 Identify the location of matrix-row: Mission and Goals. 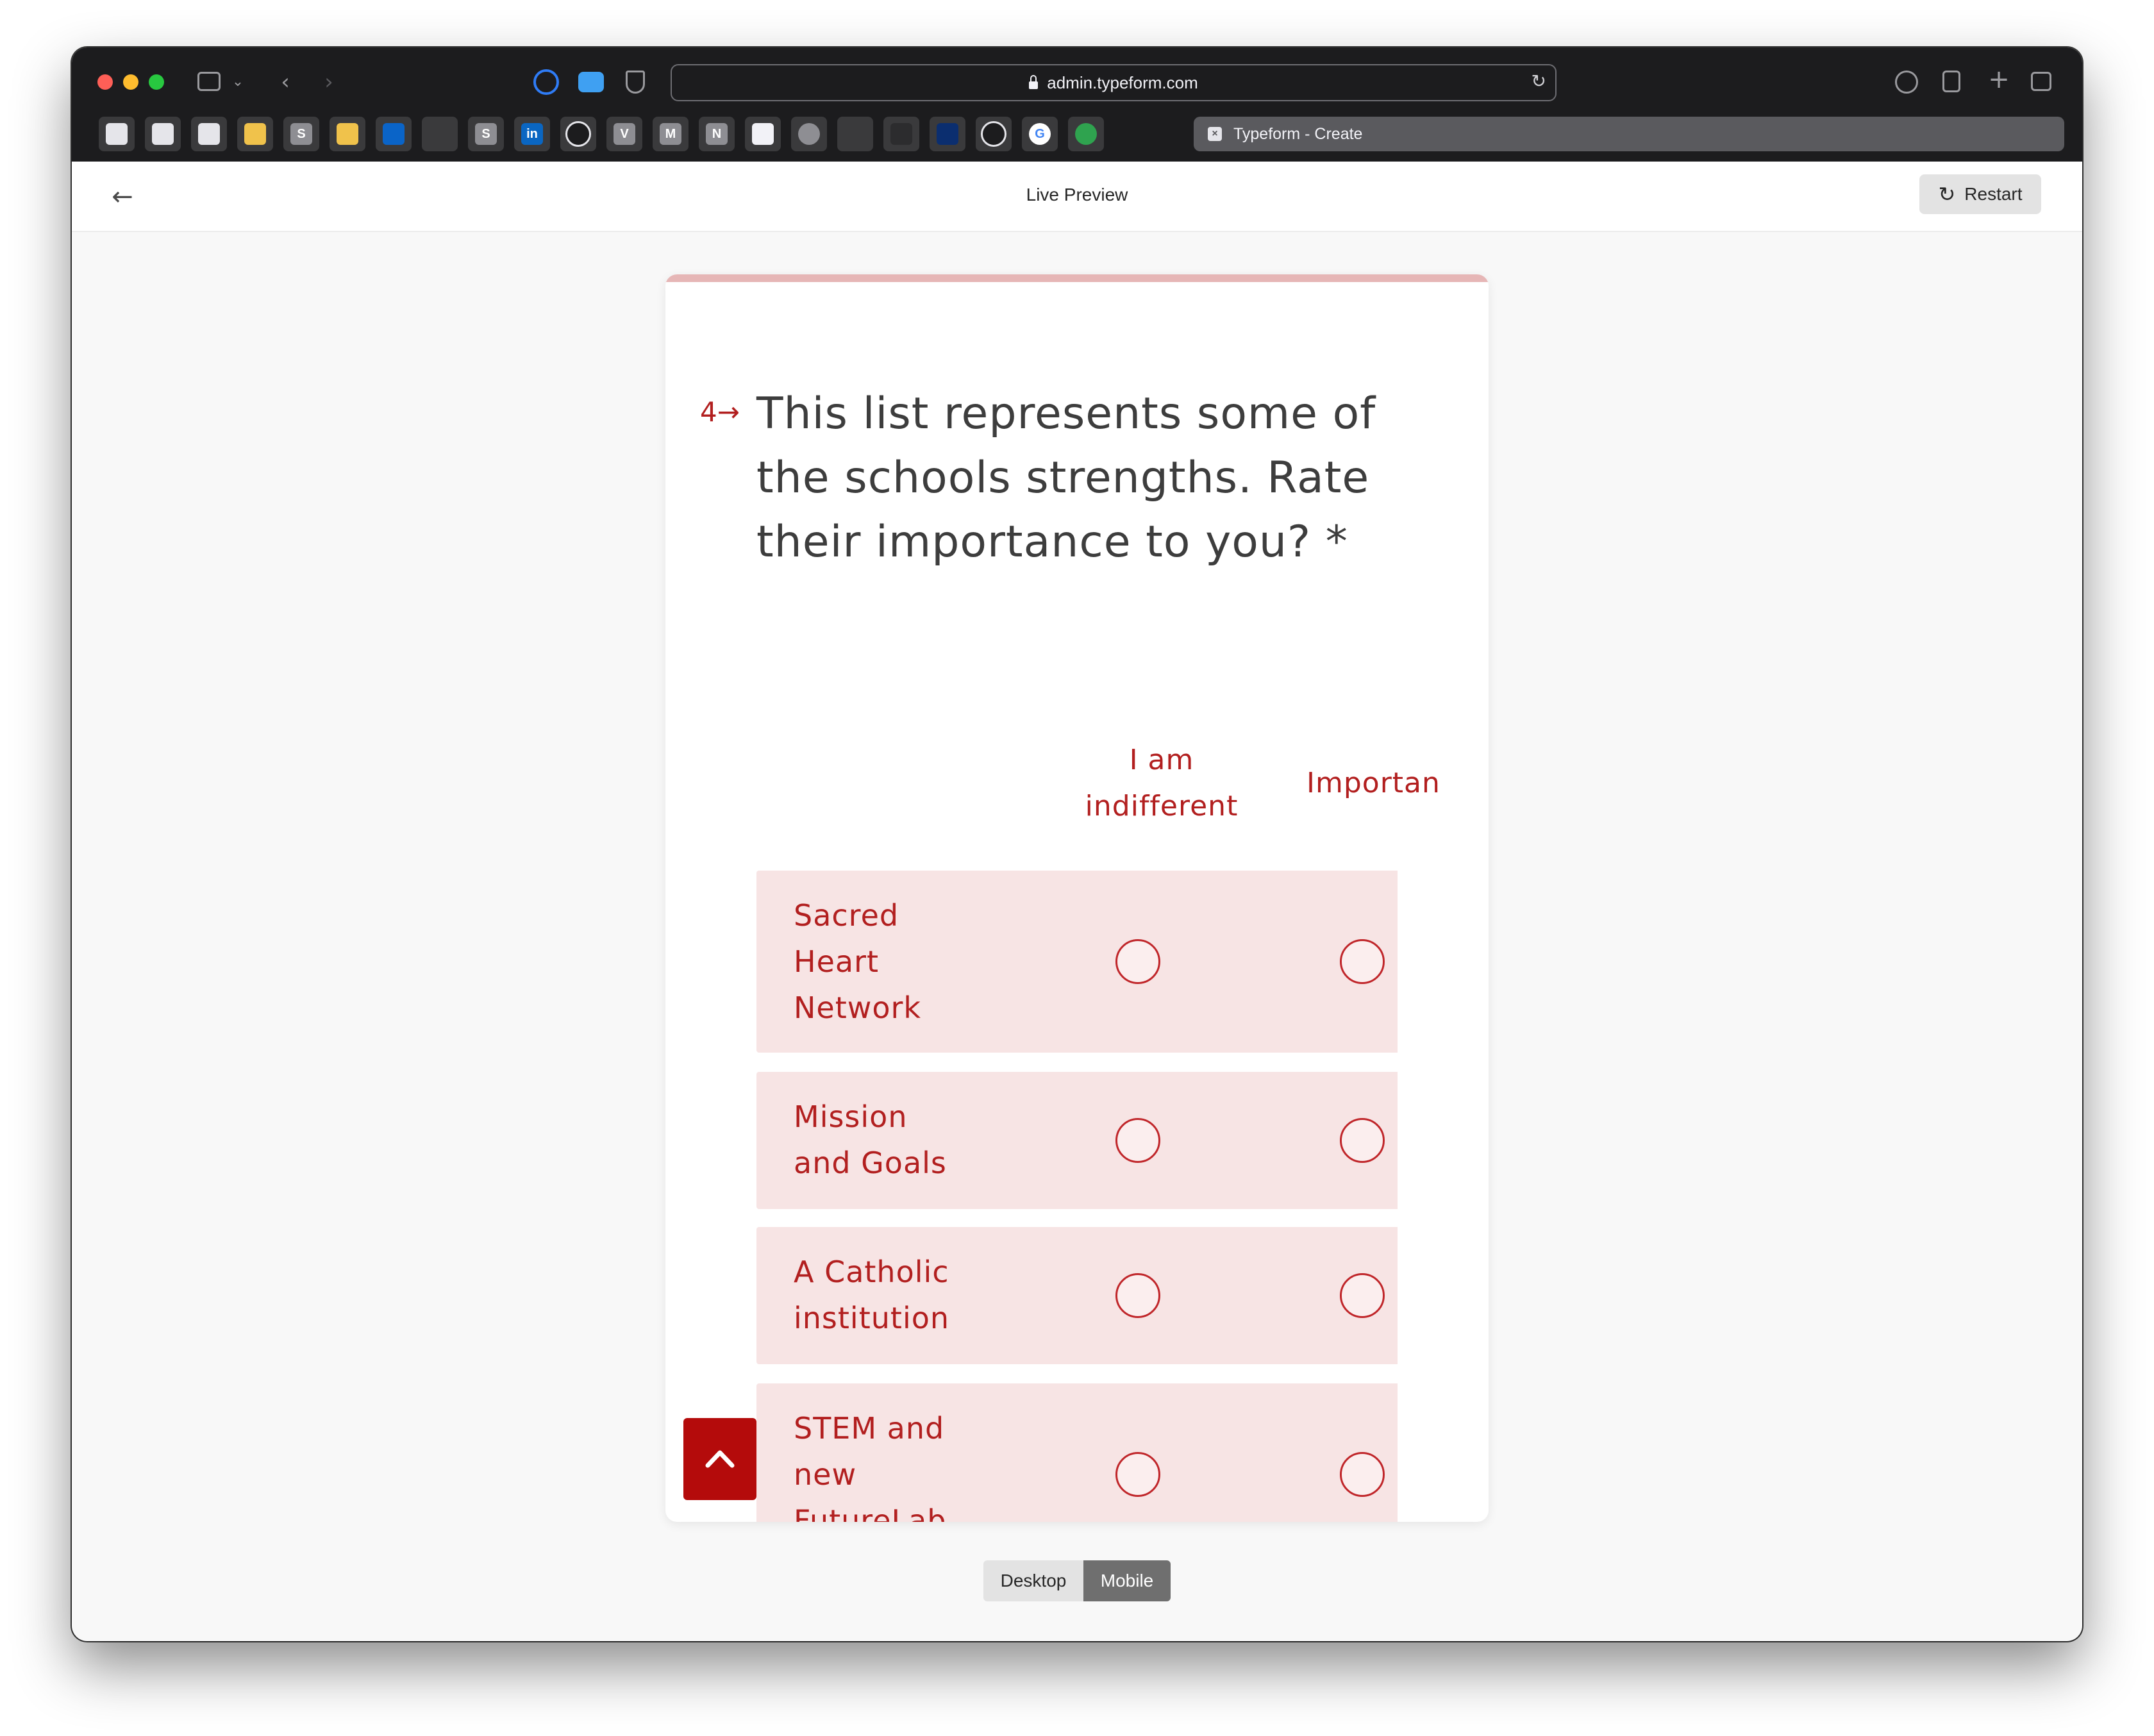
(1077, 1140).